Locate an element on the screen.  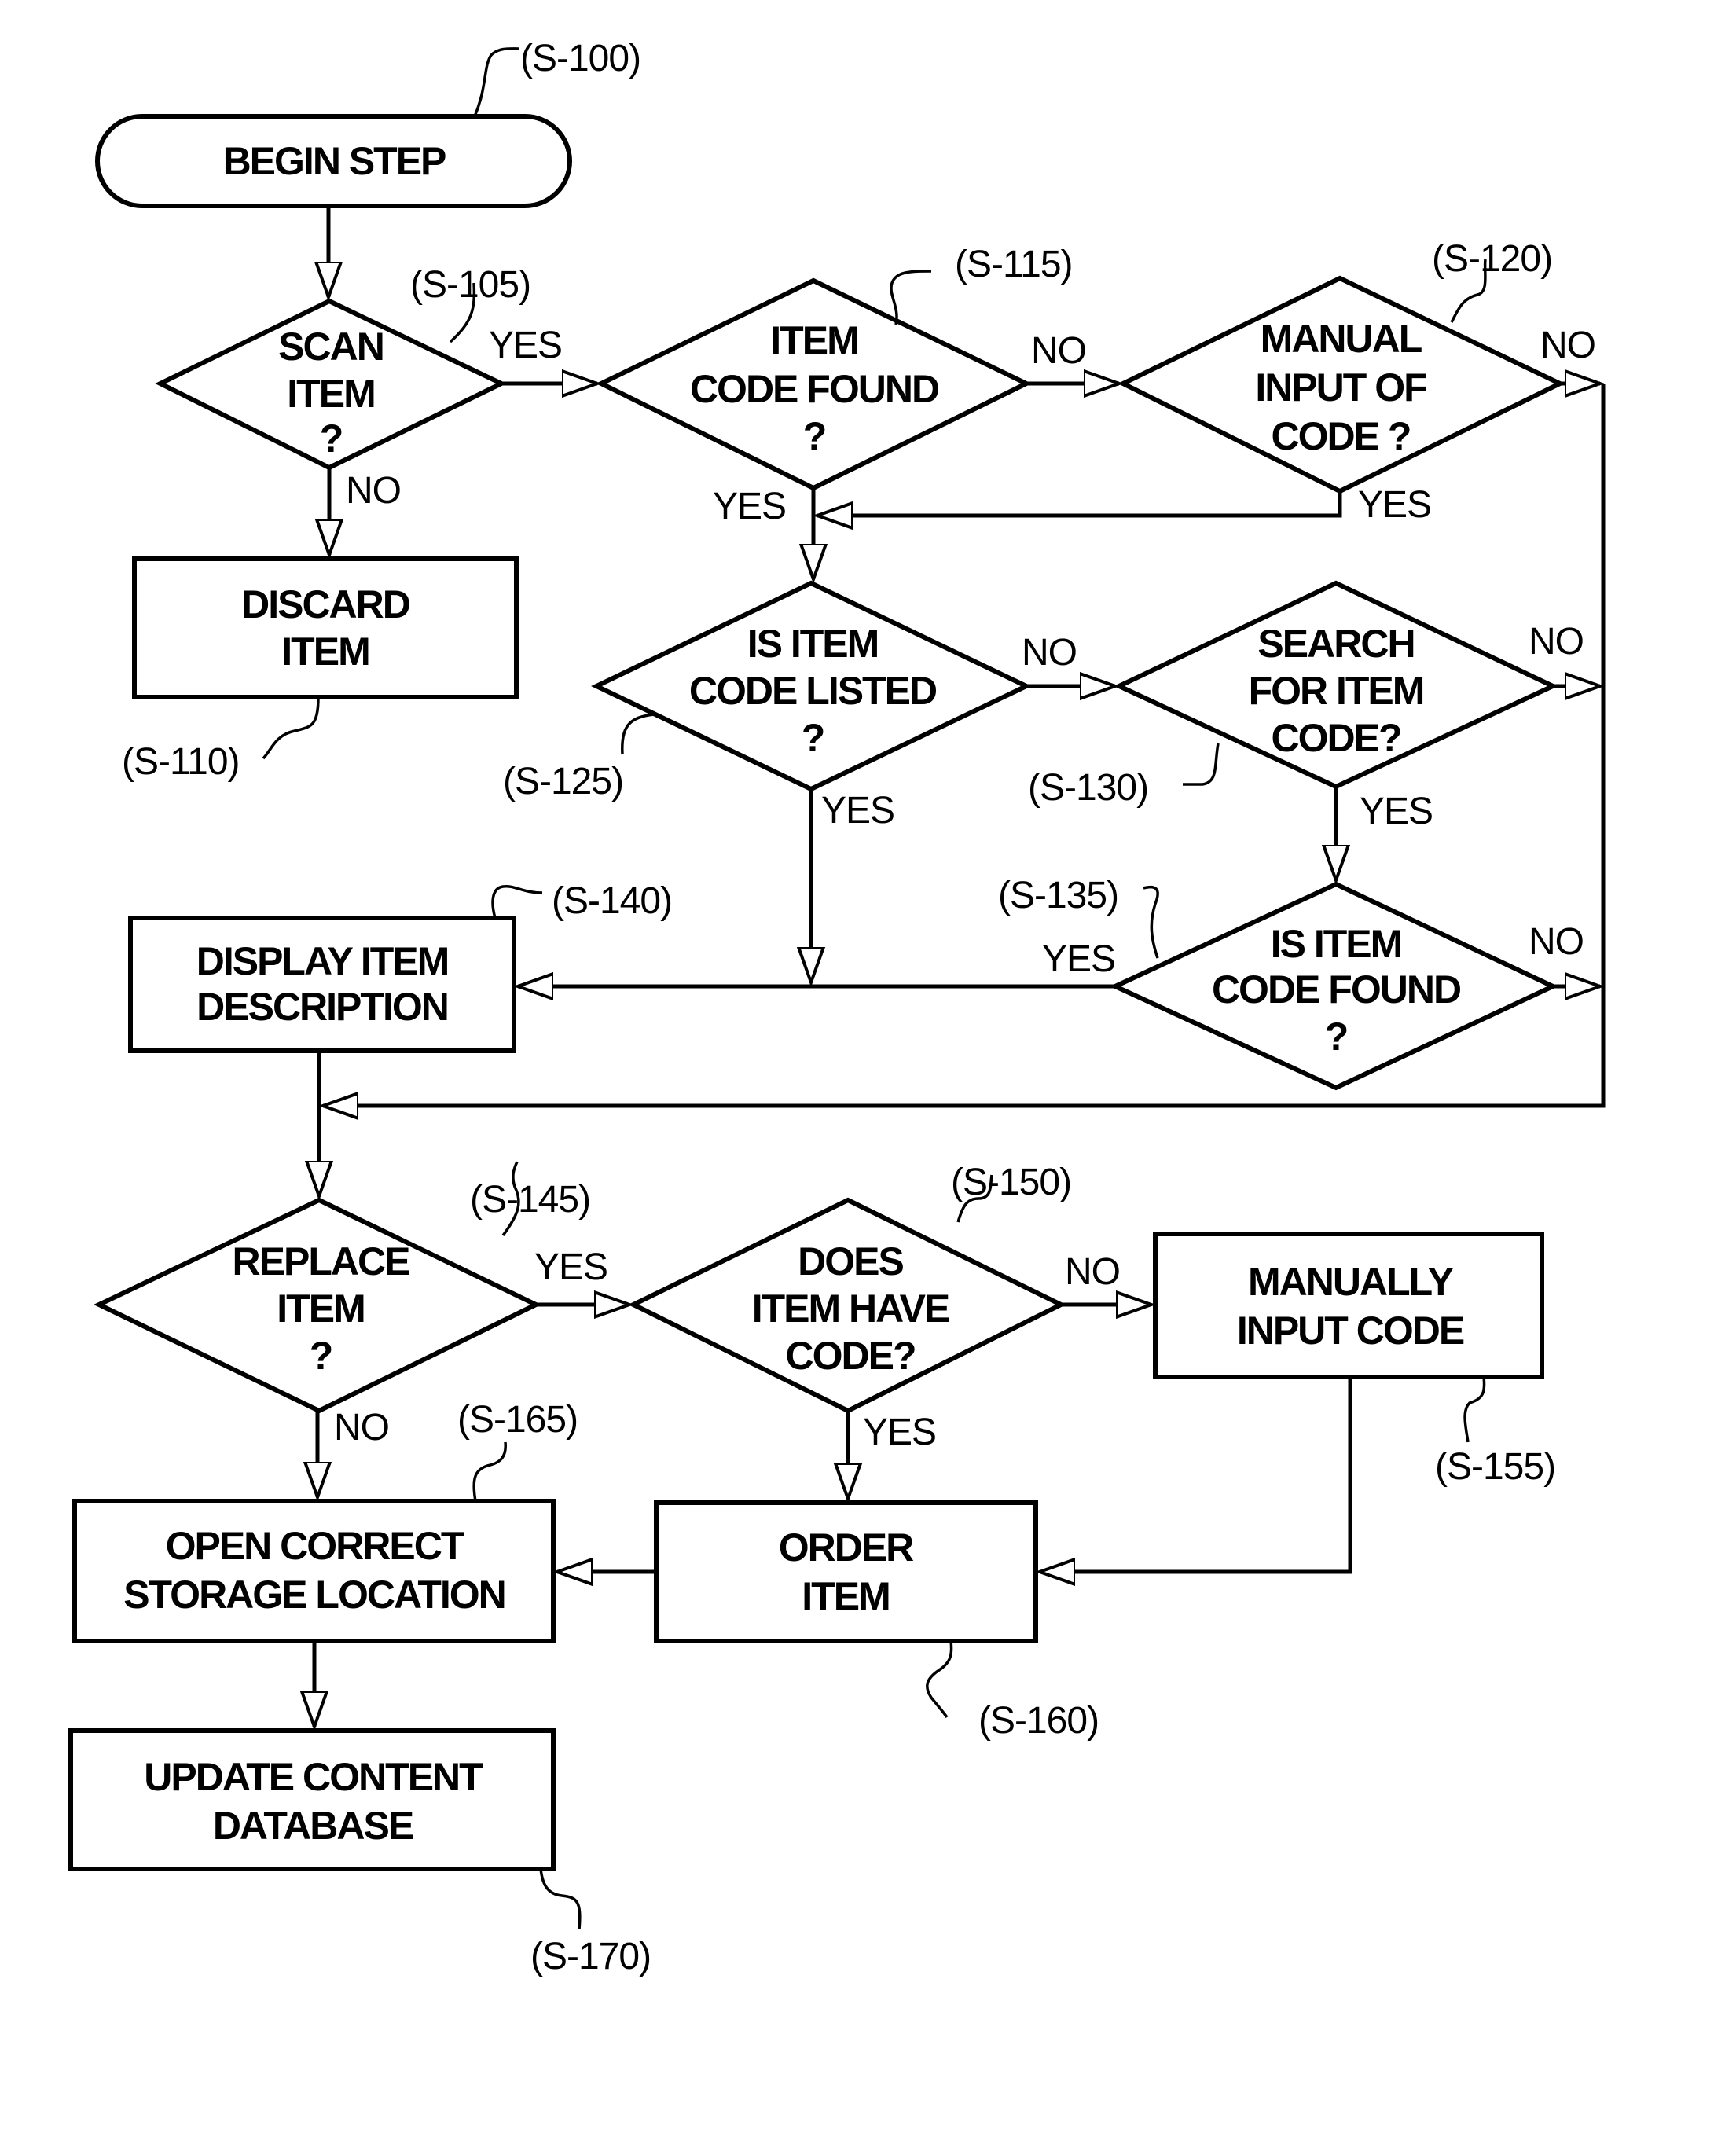
node-label-line: OPEN CORRECT is located at coordinates (315, 1546).